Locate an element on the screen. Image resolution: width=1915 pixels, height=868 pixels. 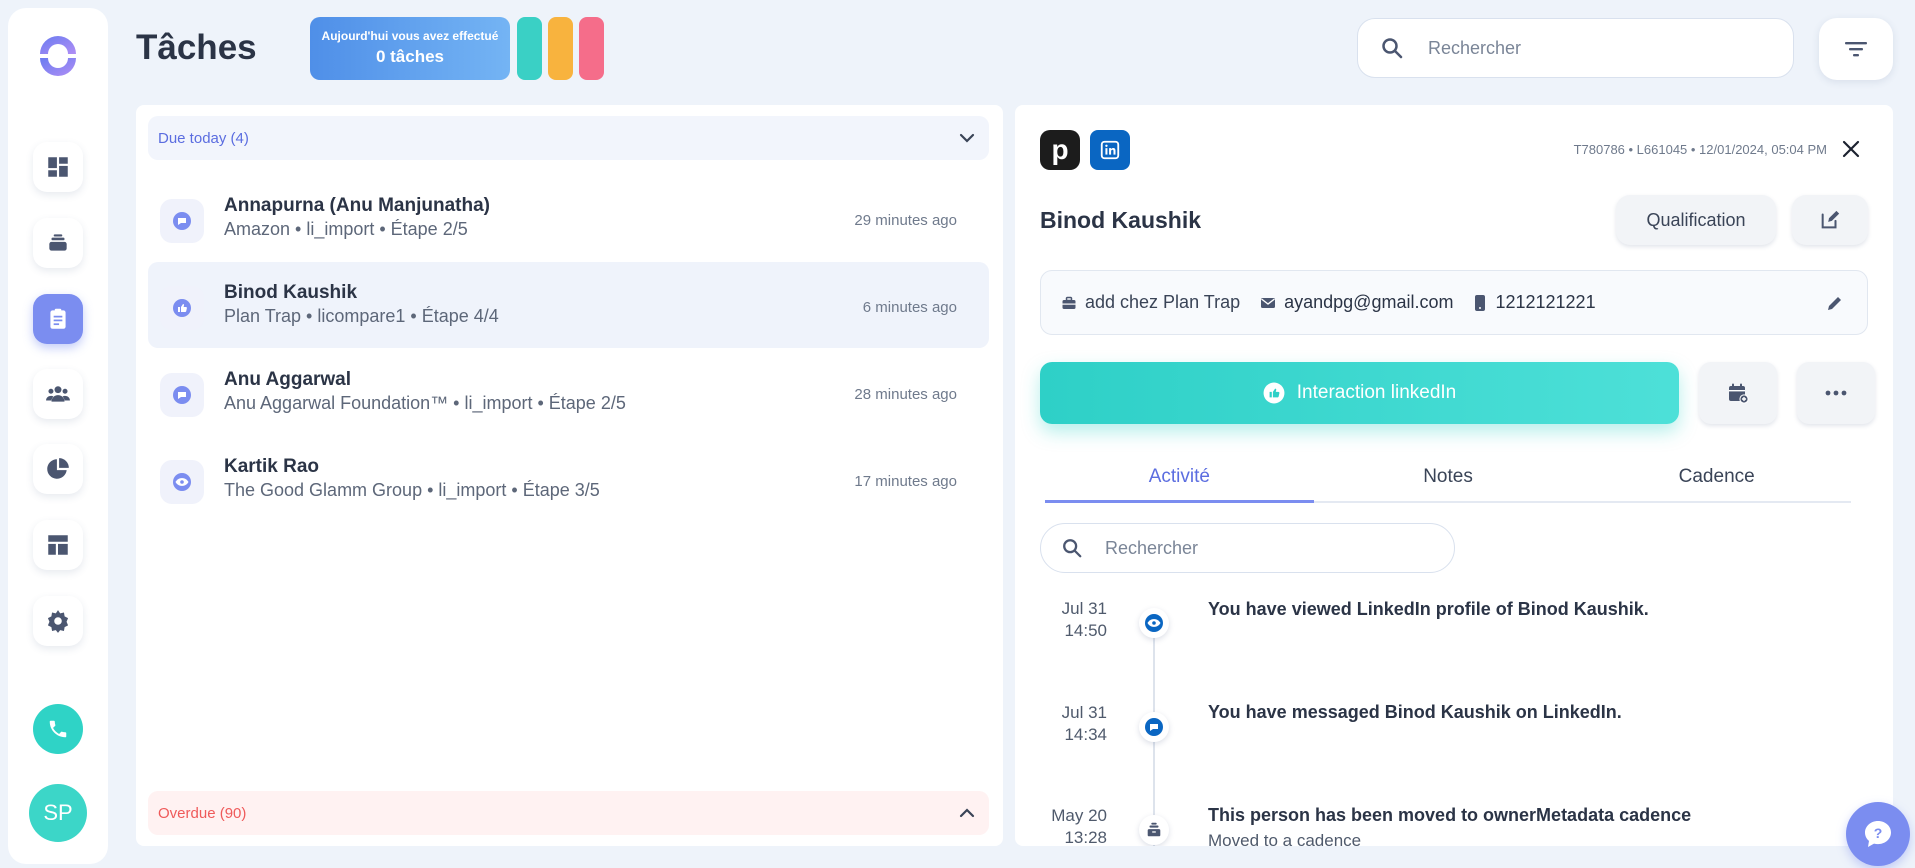
tab-activite: Activité is located at coordinates (1179, 480).